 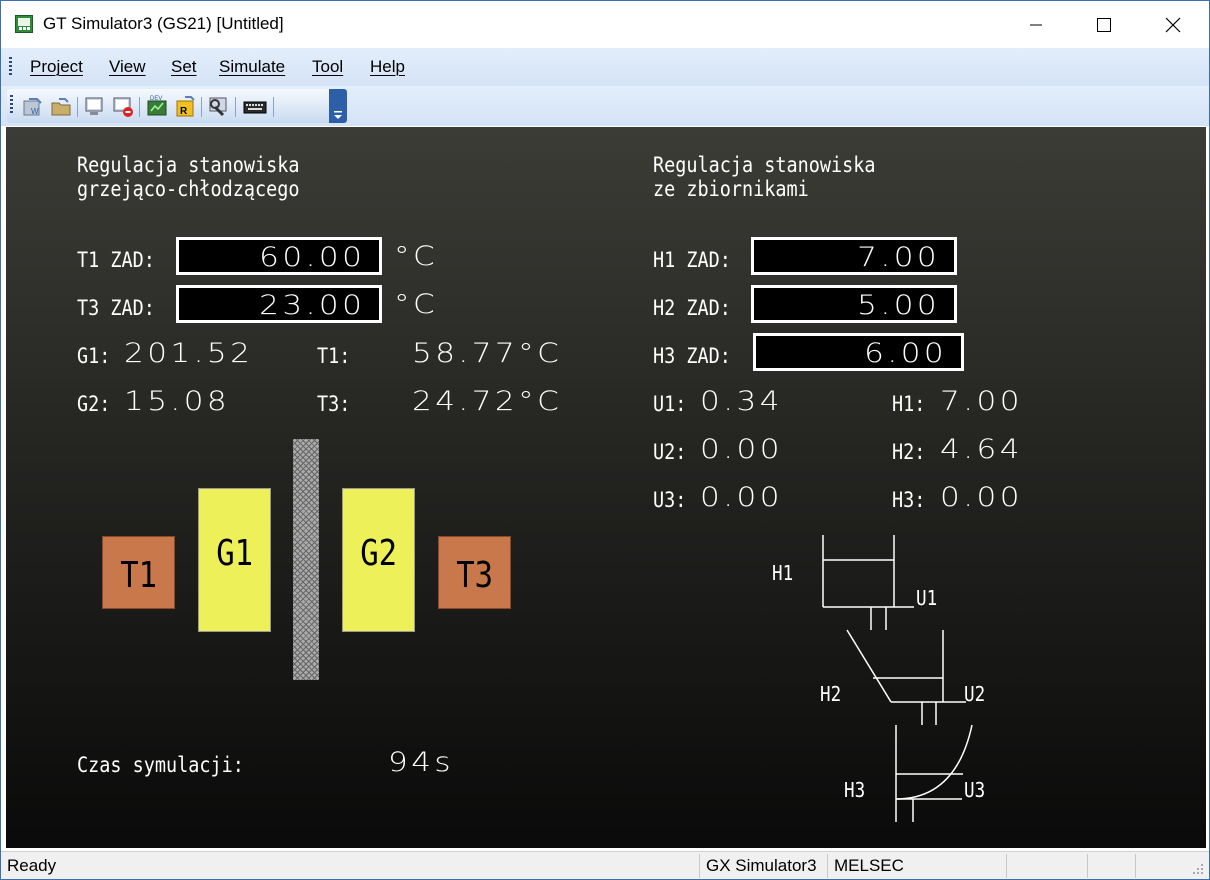 I want to click on right-title-line2: ze zbiornikami, so click(x=731, y=189).